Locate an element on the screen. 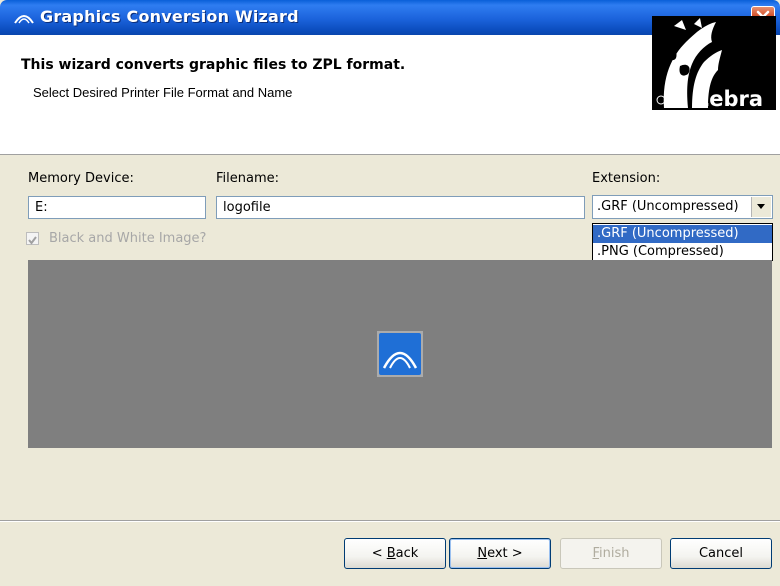  window-title: Graphics Conversion Wizard is located at coordinates (169, 16).